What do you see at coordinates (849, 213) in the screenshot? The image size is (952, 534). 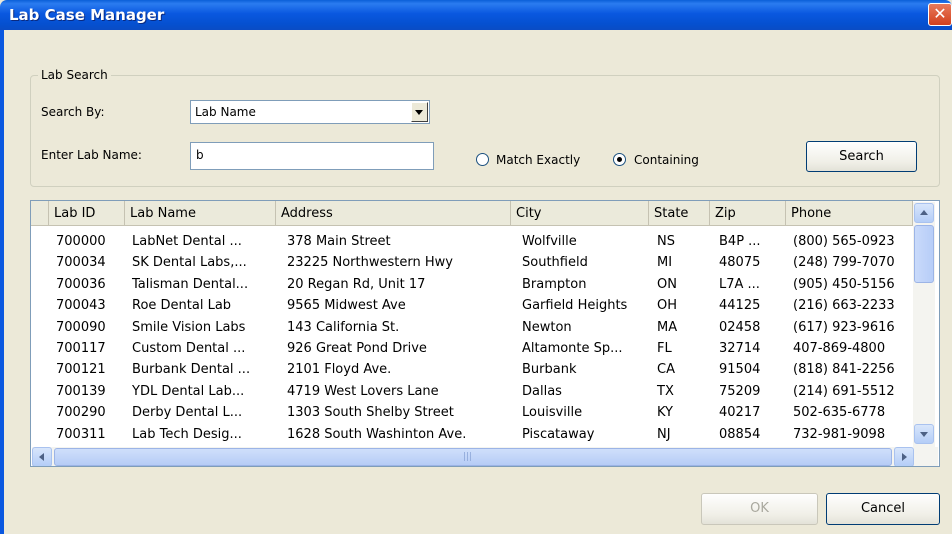 I see `column-header-phone: Phone` at bounding box center [849, 213].